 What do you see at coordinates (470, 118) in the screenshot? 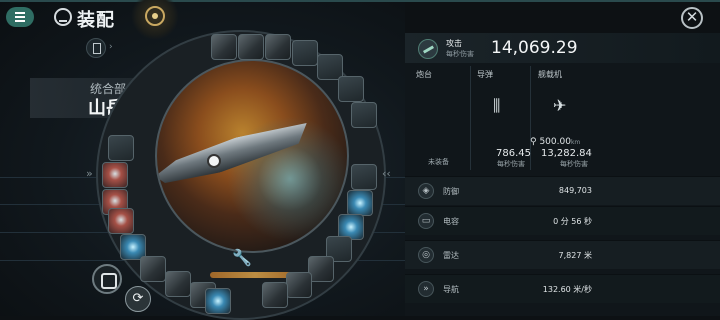
I see `column-divider` at bounding box center [470, 118].